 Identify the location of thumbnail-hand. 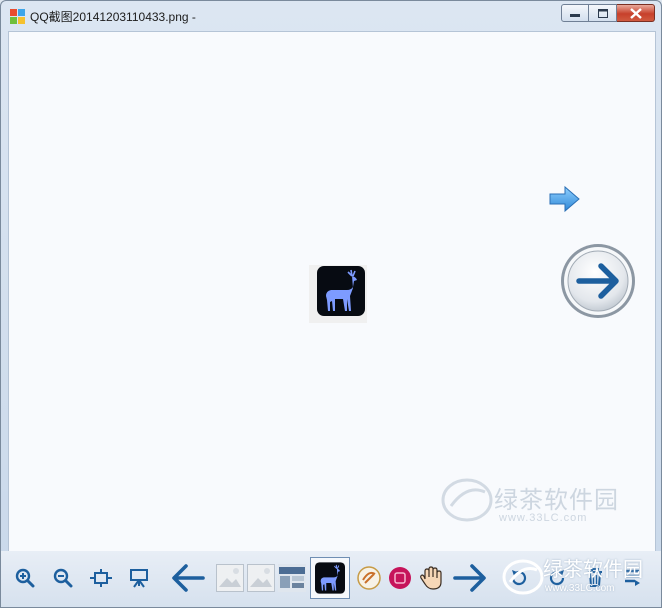
(431, 578).